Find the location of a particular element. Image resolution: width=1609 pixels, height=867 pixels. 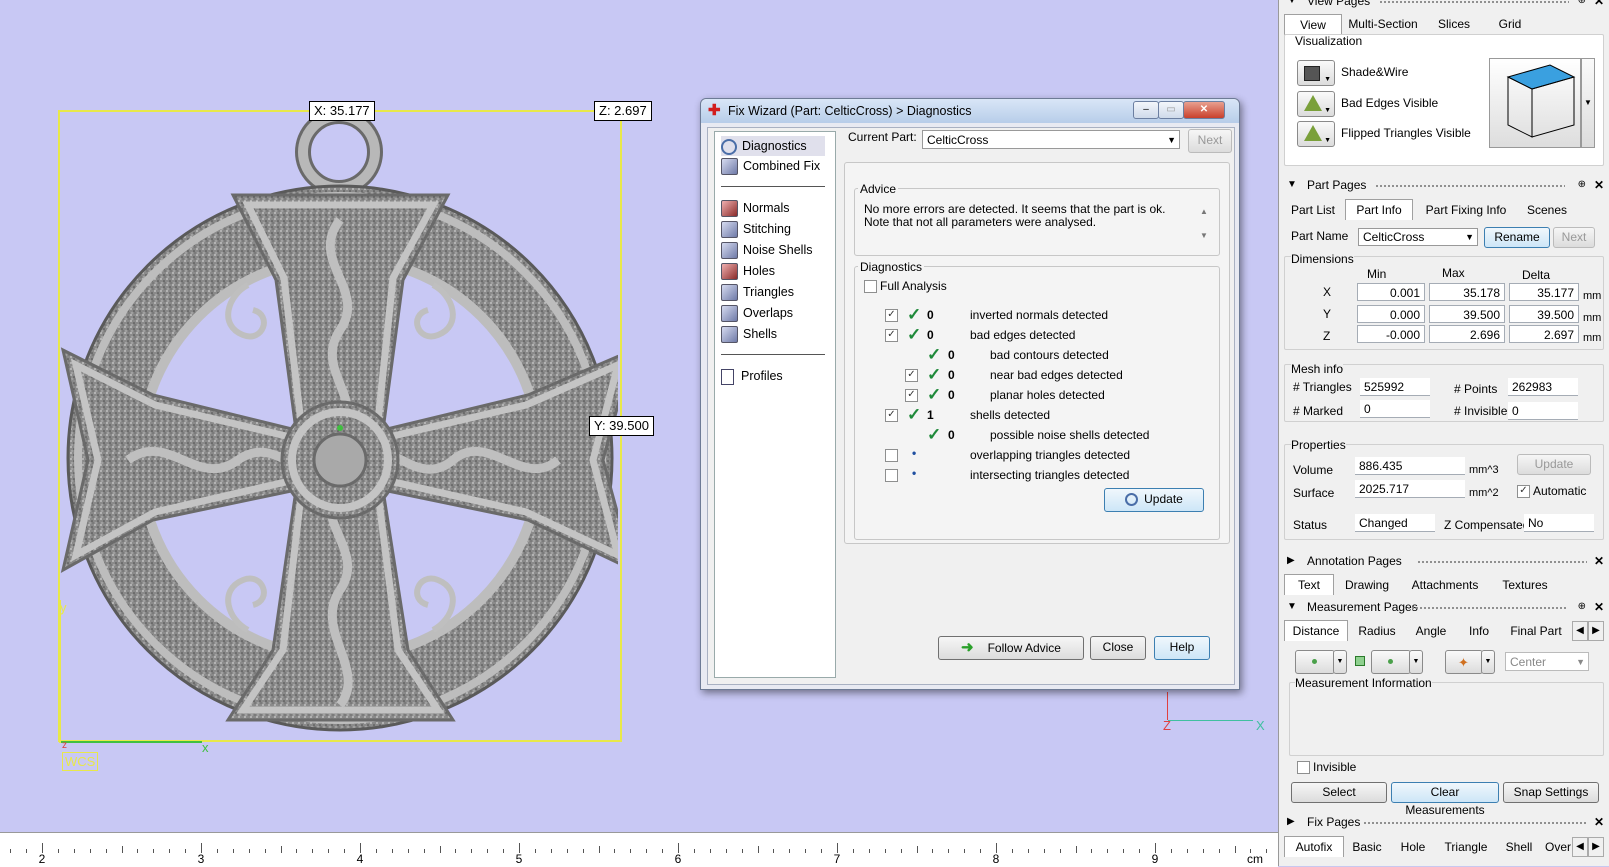

row-checkbox-intersecting is located at coordinates (891, 475).